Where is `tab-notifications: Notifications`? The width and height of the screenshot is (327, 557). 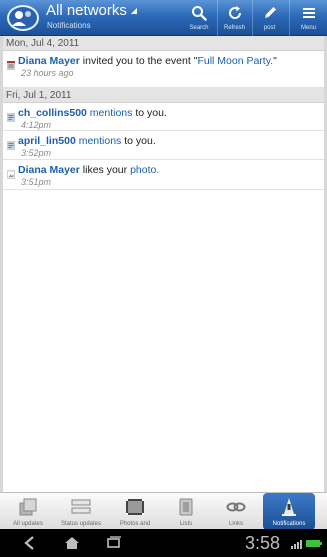
tab-notifications: Notifications is located at coordinates (289, 511).